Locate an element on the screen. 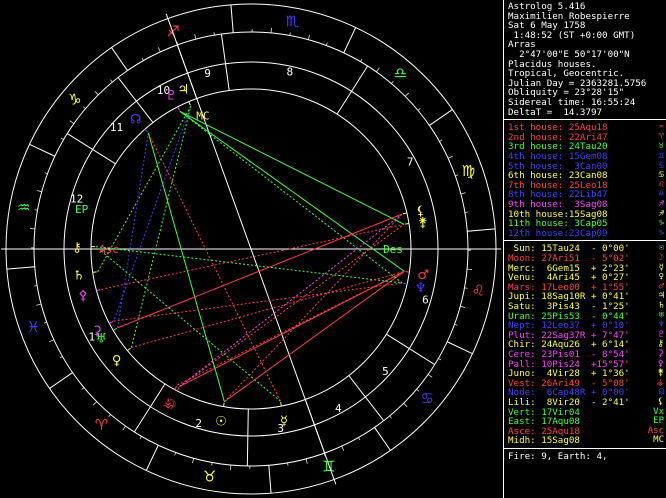 Image resolution: width=666 pixels, height=498 pixels. planet-jupiter-icon: ♃ is located at coordinates (184, 90).